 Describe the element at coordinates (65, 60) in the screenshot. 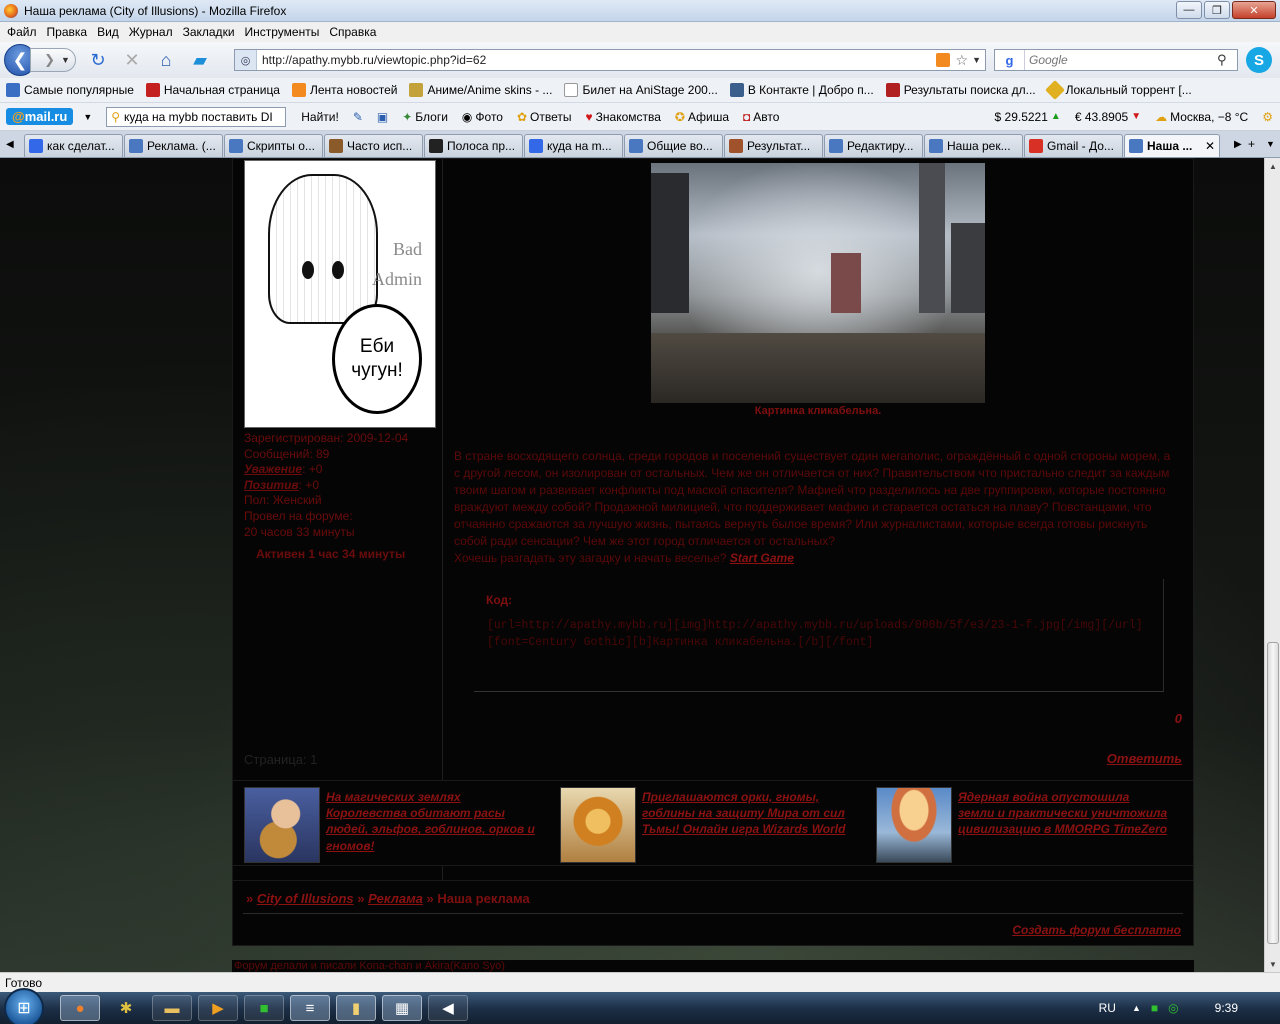

I see `history-dropdown-icon: ▼` at that location.